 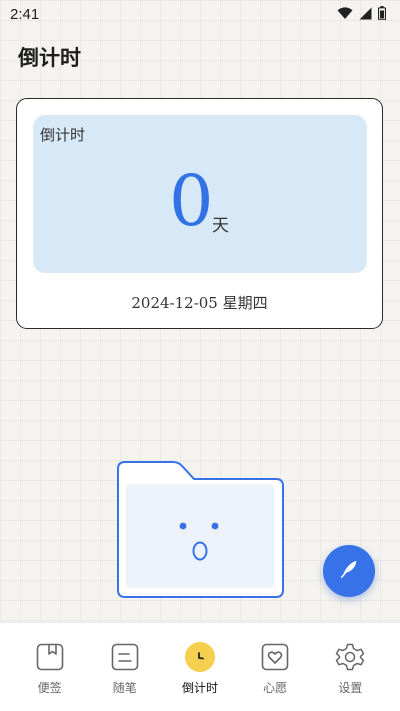 What do you see at coordinates (50, 676) in the screenshot?
I see `nav-item-notes: 便签` at bounding box center [50, 676].